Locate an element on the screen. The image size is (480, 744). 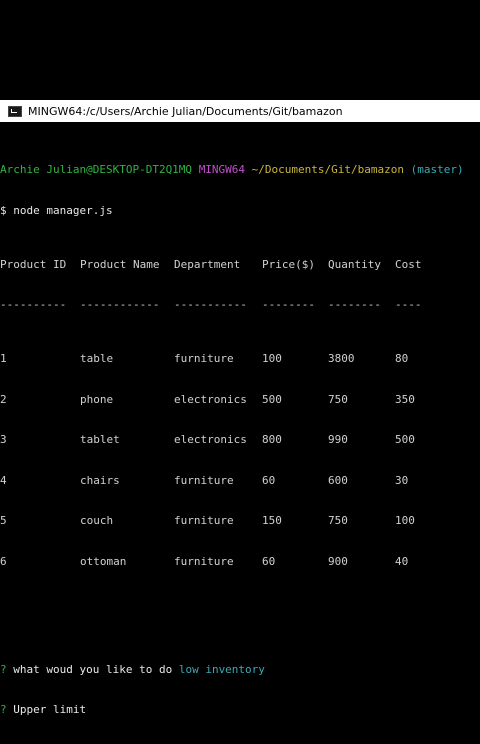
inquirer-question-1: ? what woud you like to do low inventory is located at coordinates (240, 670).